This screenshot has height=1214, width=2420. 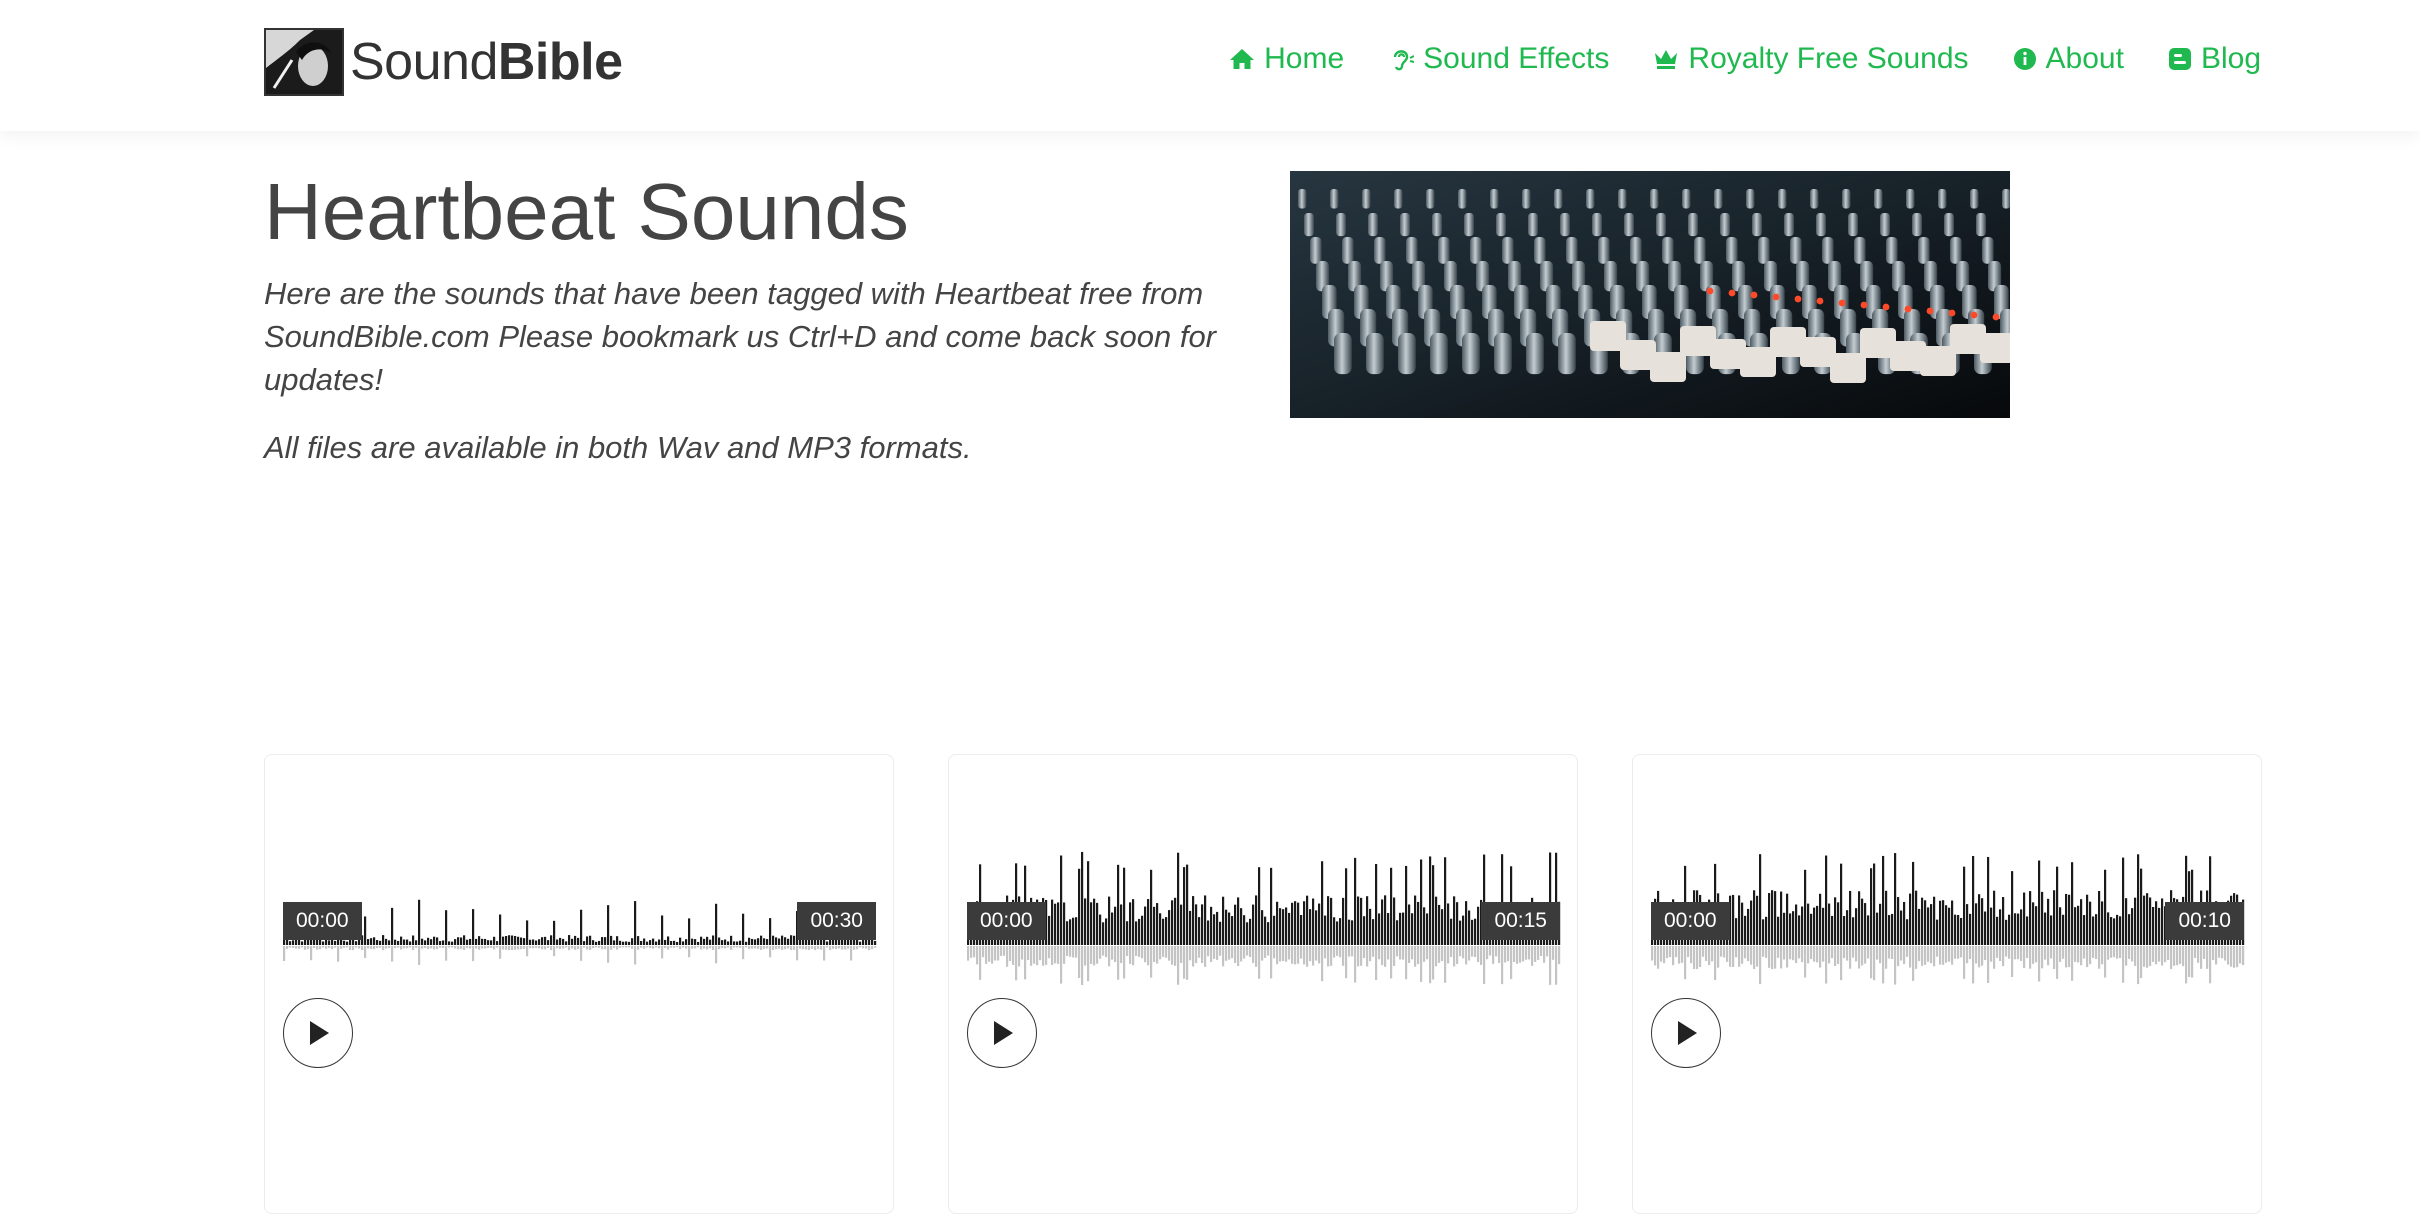 What do you see at coordinates (1498, 59) in the screenshot?
I see `nav-sound-effects: Sound Effects` at bounding box center [1498, 59].